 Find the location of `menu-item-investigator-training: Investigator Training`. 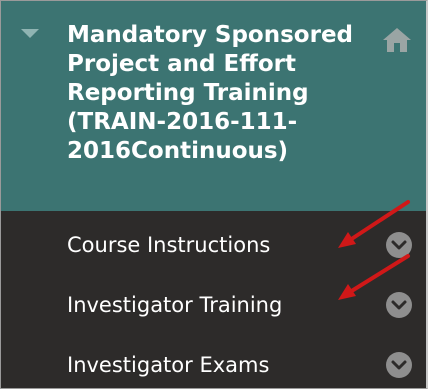

menu-item-investigator-training: Investigator Training is located at coordinates (213, 305).